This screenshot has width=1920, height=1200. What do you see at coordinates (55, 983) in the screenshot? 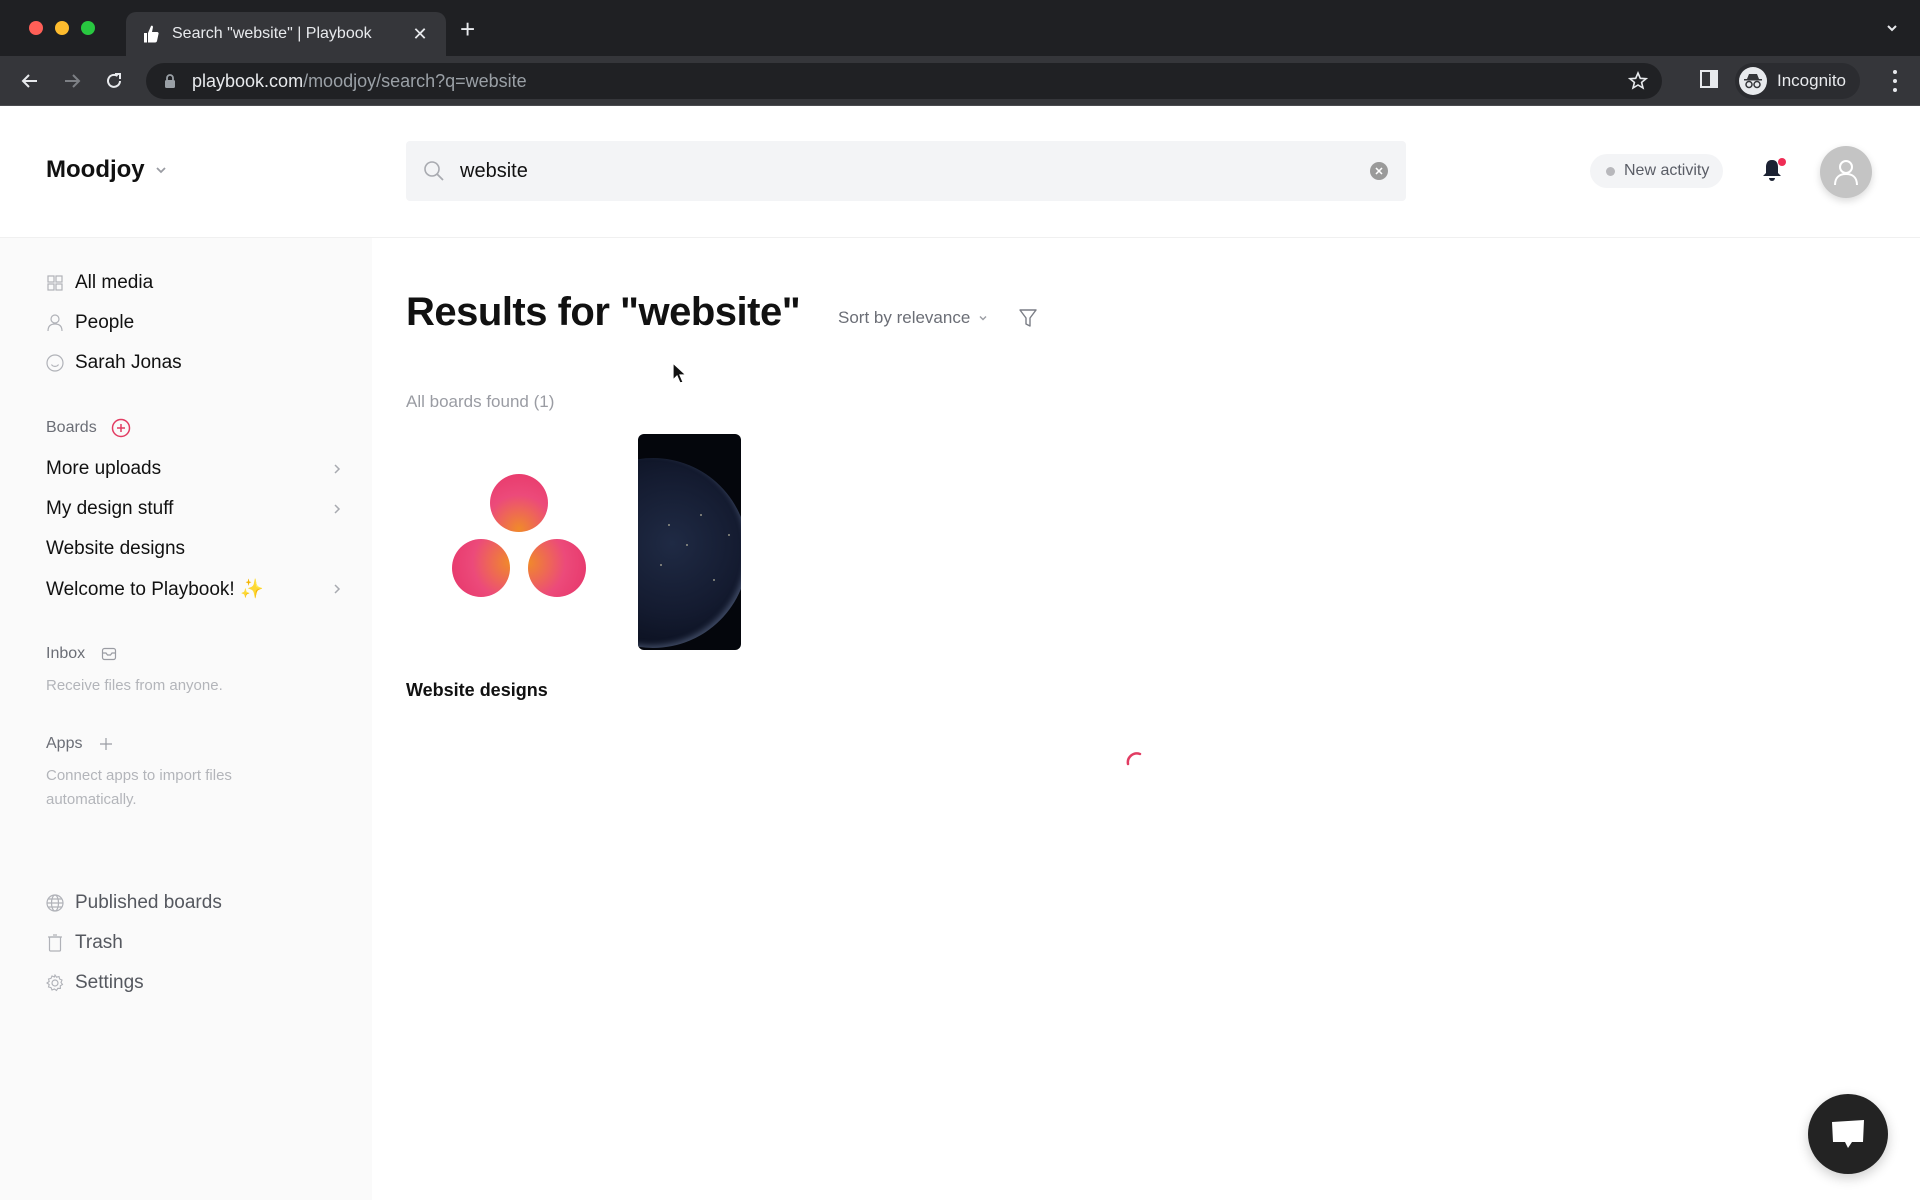
I see `gear-icon` at bounding box center [55, 983].